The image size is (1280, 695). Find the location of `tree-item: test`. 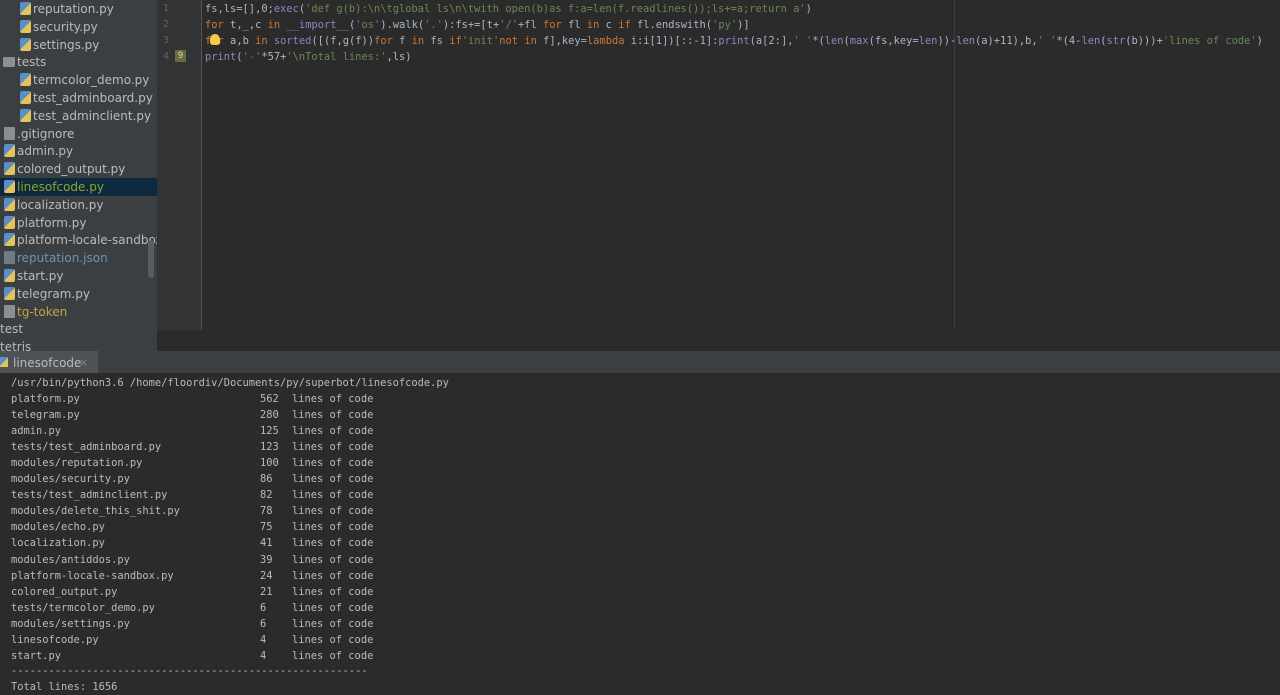

tree-item: test is located at coordinates (78, 329).